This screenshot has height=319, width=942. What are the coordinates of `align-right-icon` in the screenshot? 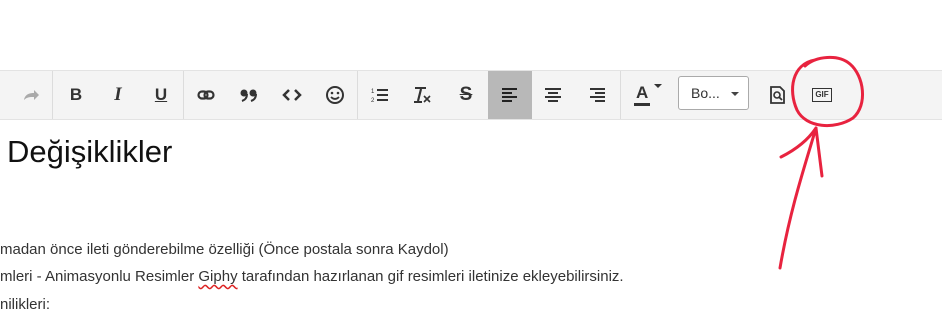 It's located at (597, 95).